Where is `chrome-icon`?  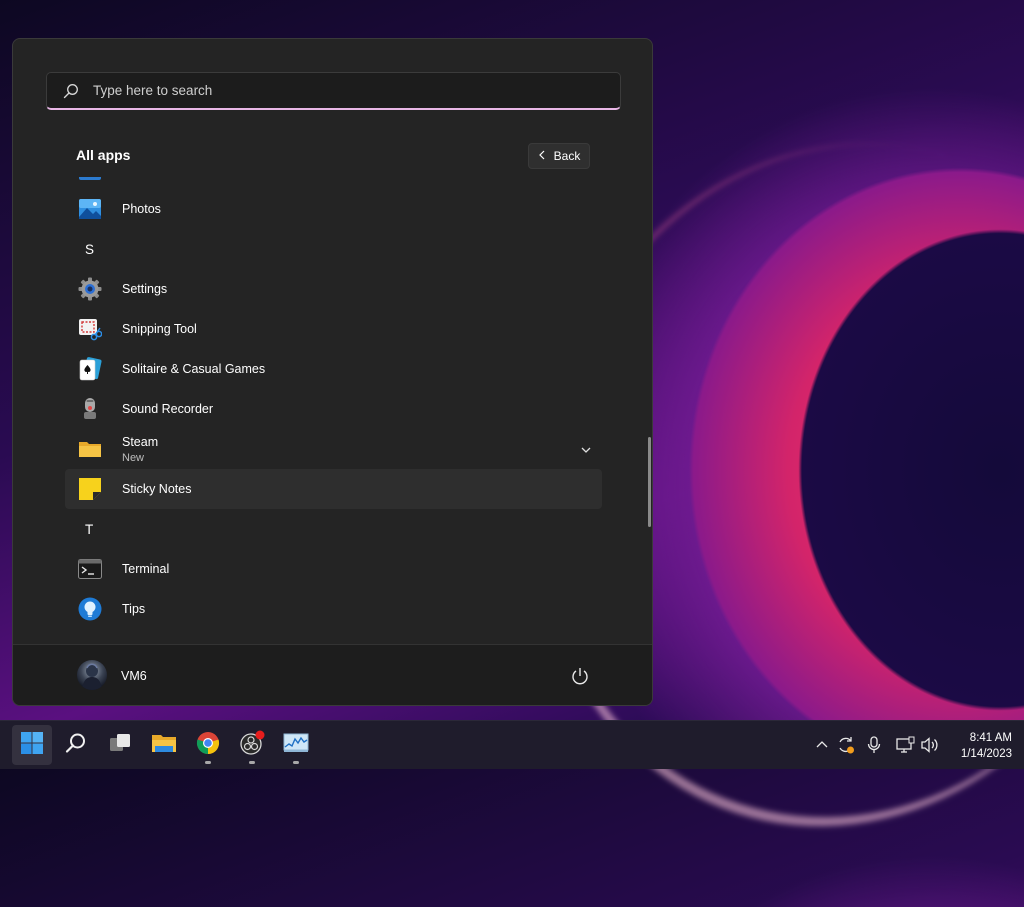
chrome-icon is located at coordinates (208, 745).